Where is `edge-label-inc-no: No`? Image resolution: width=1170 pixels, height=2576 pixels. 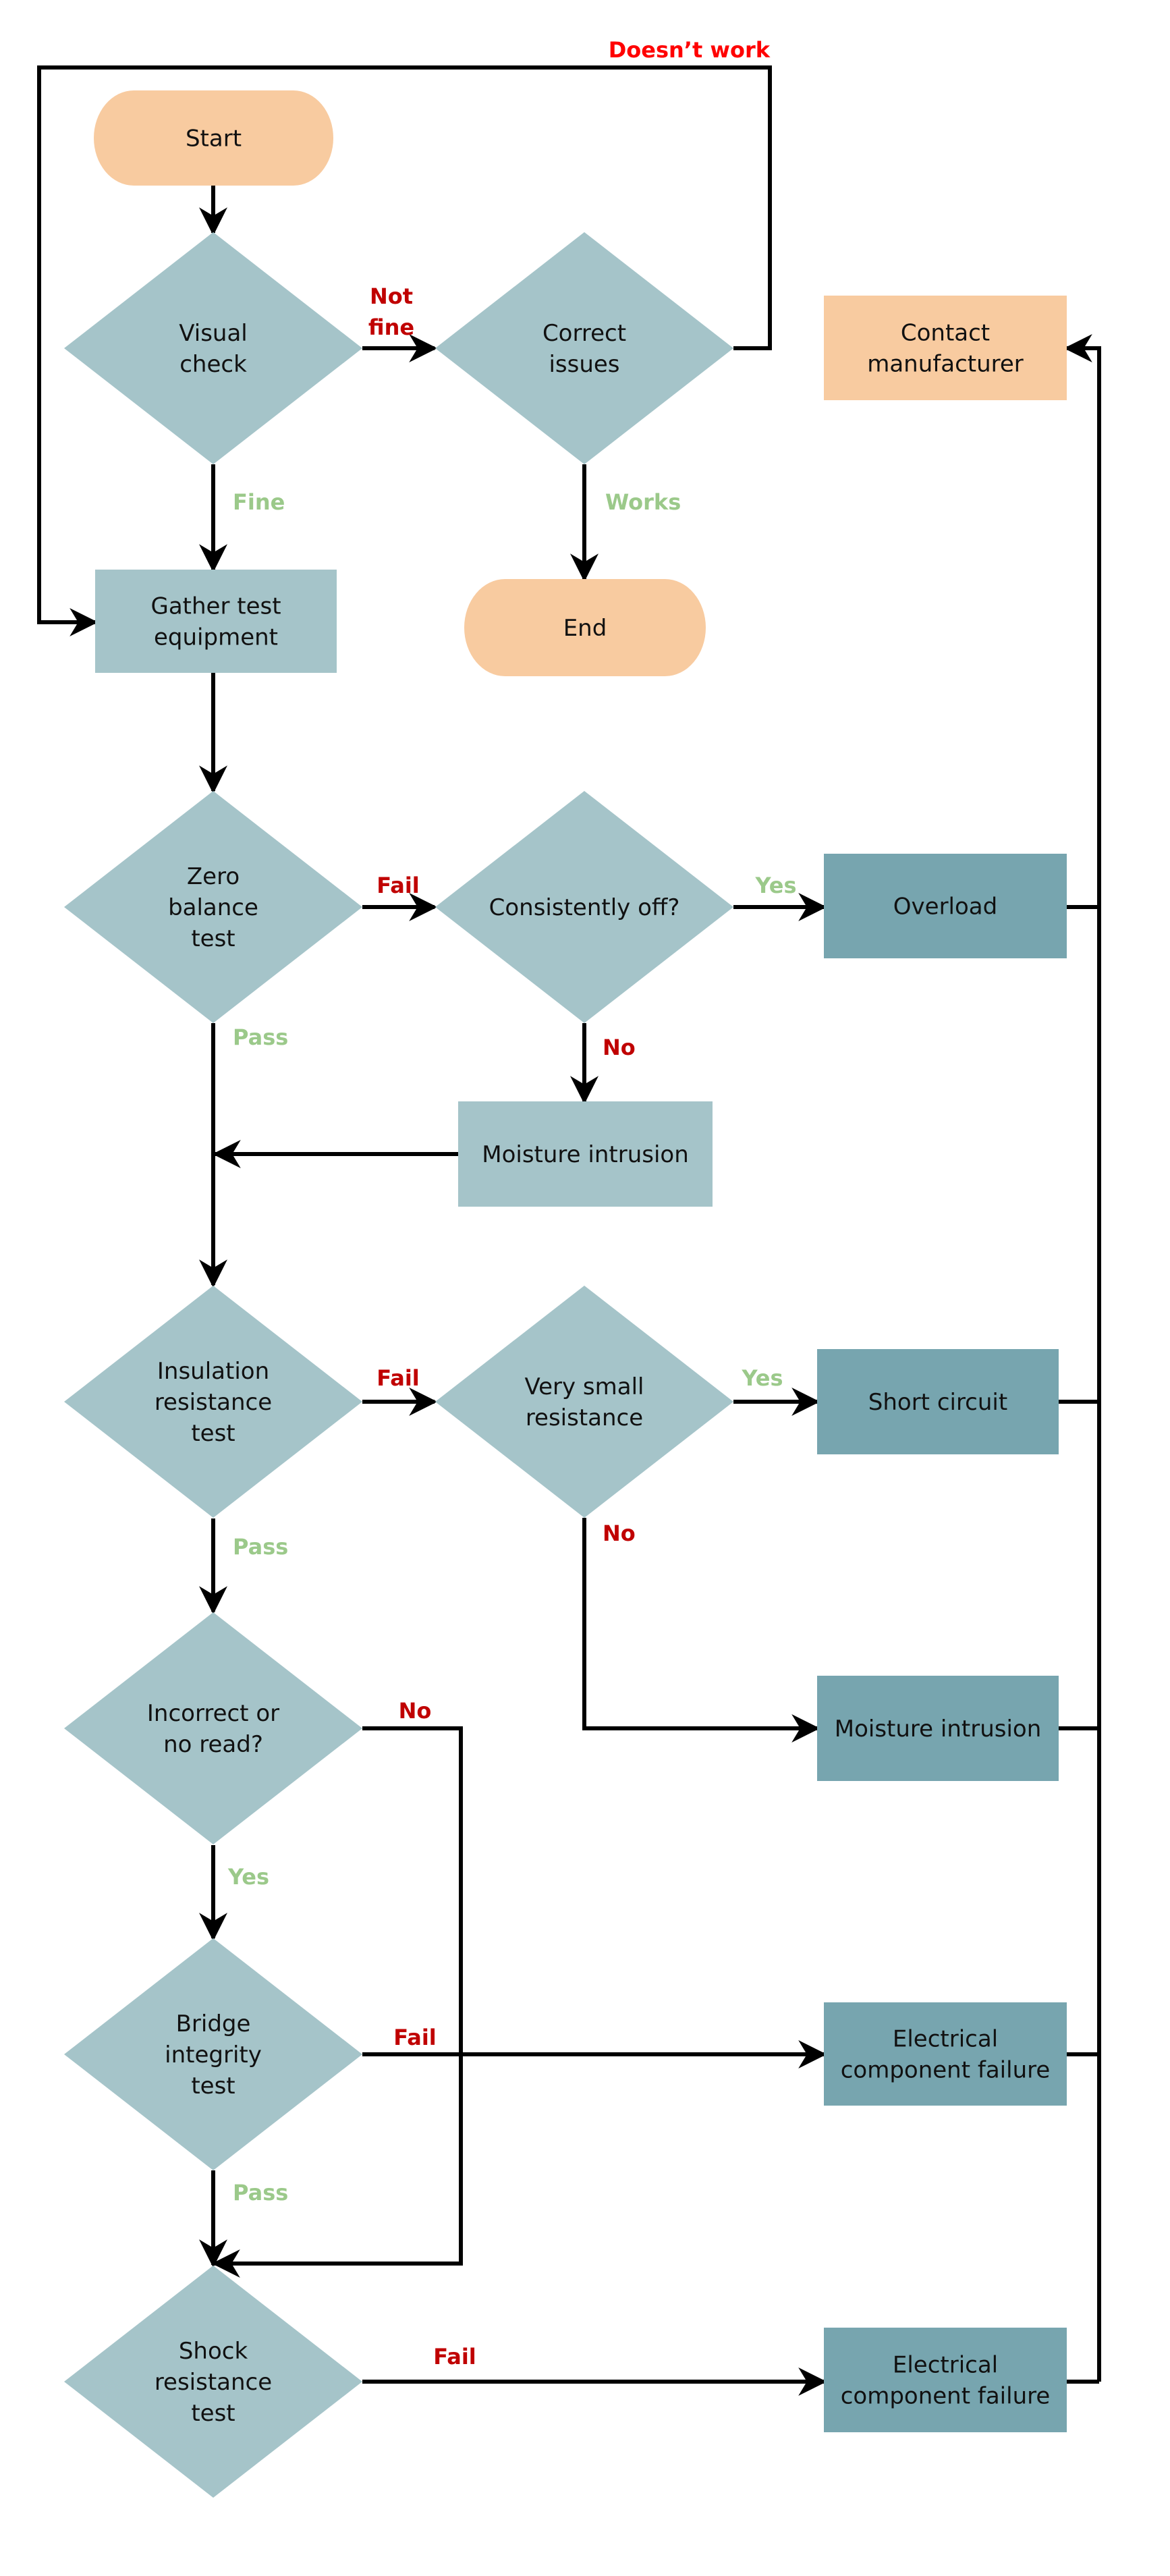 edge-label-inc-no: No is located at coordinates (416, 1711).